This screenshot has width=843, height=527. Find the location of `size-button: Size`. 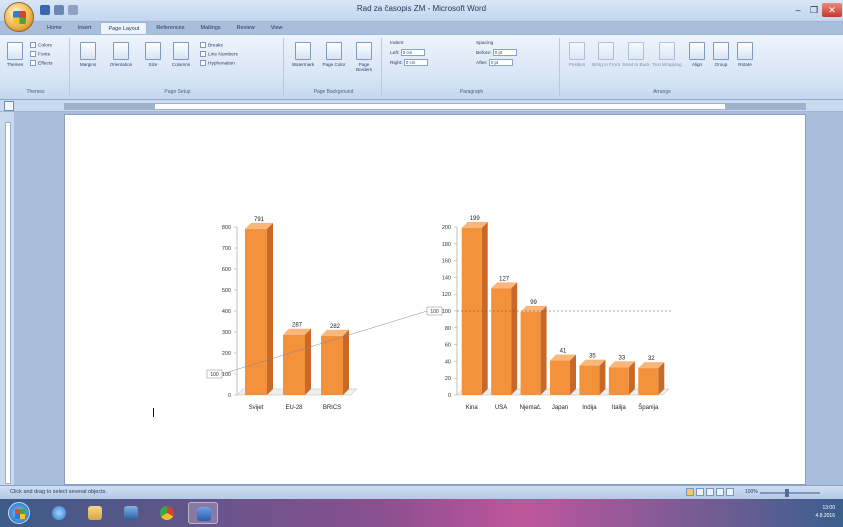

size-button: Size is located at coordinates (153, 54).